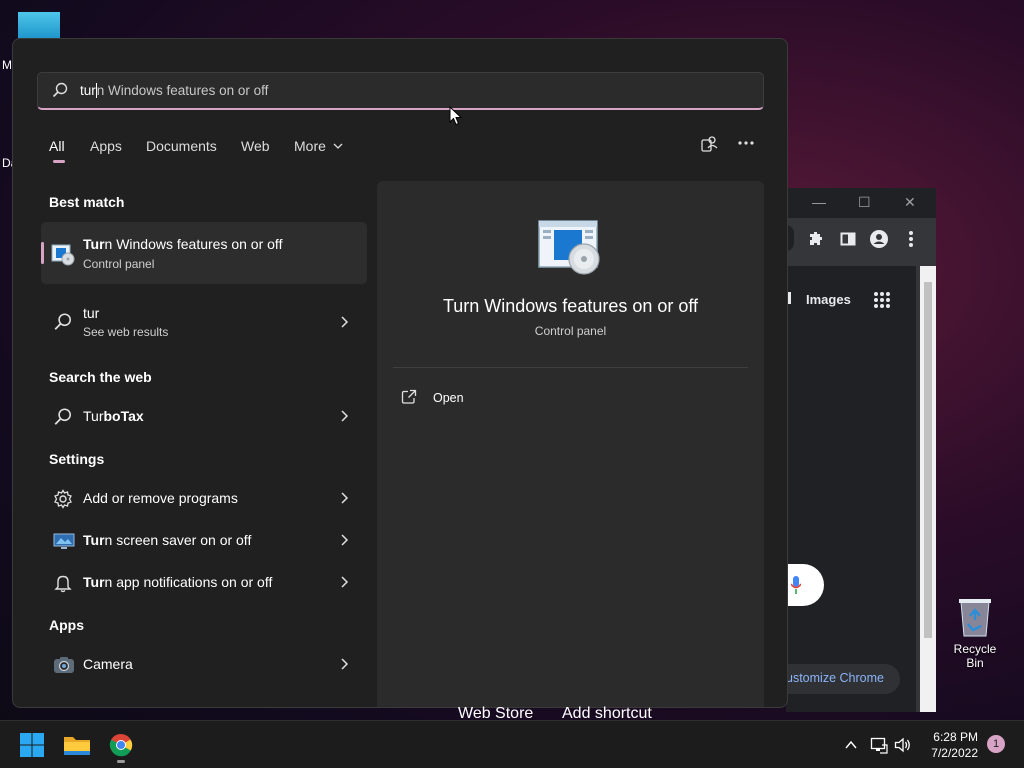  What do you see at coordinates (955, 737) in the screenshot?
I see `clock-time: 6:28 PM` at bounding box center [955, 737].